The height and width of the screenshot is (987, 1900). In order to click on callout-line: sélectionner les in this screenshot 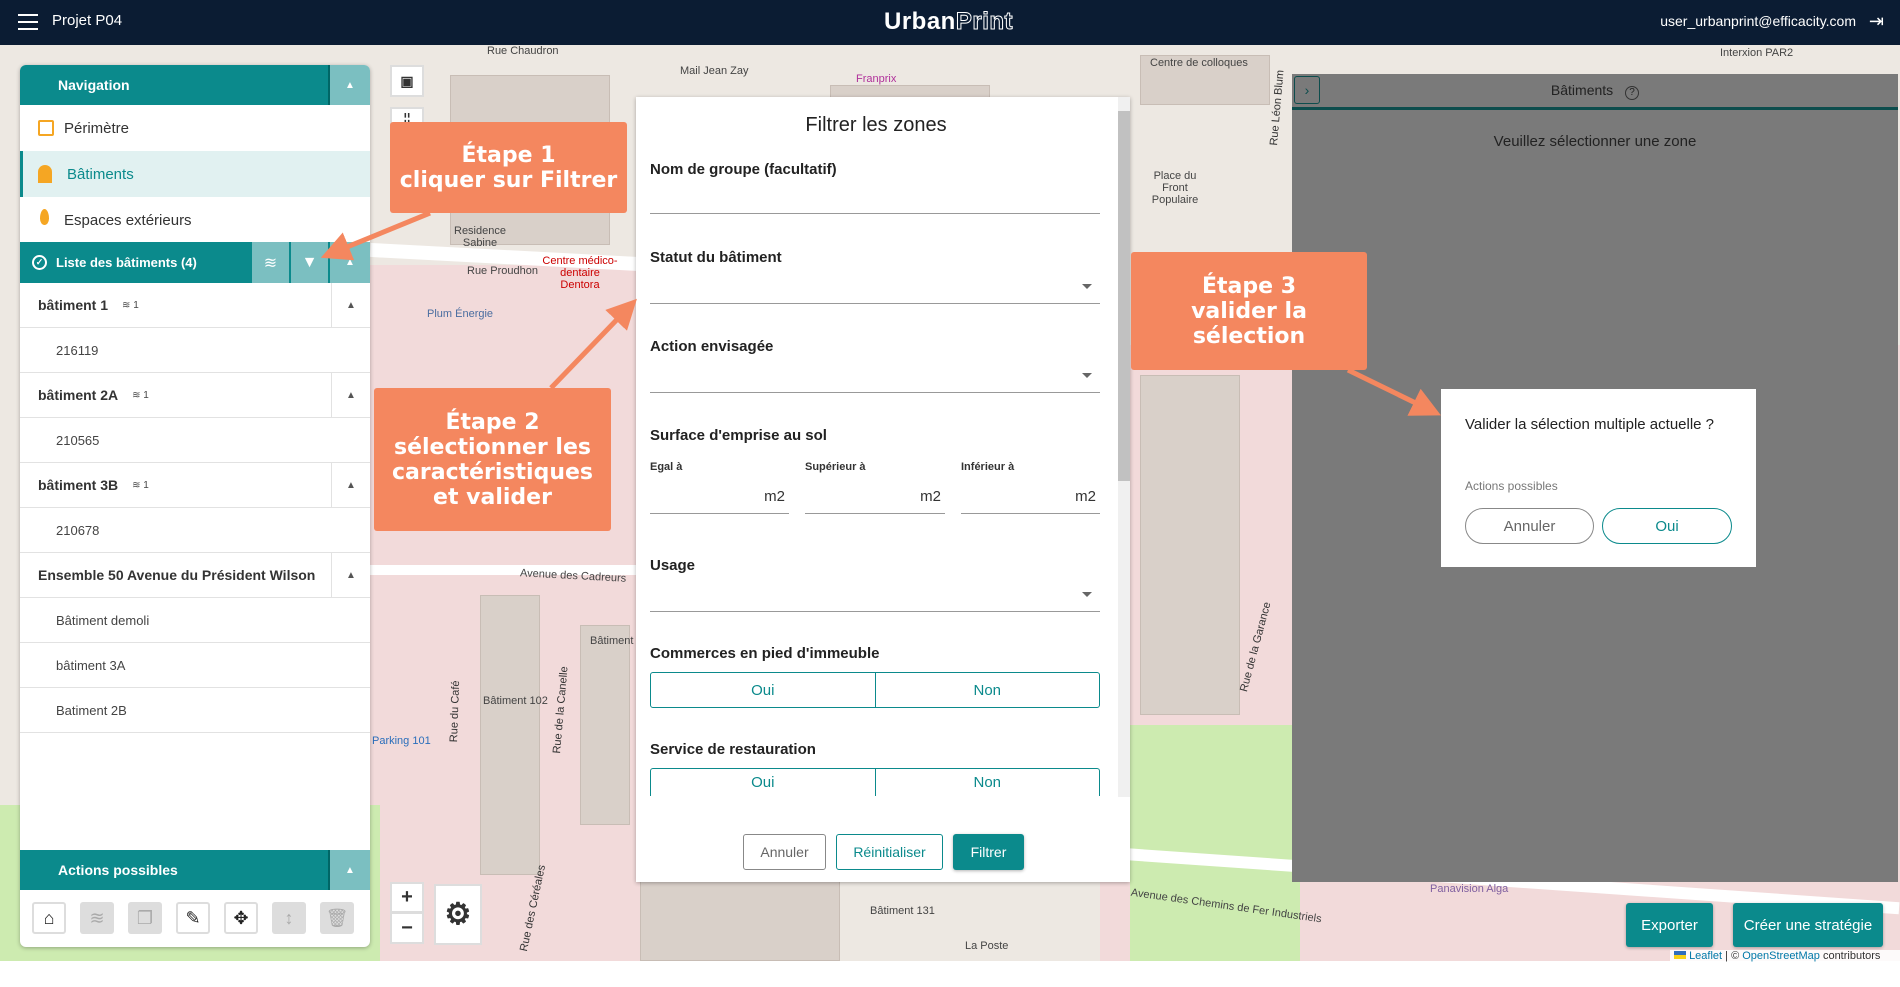, I will do `click(492, 447)`.